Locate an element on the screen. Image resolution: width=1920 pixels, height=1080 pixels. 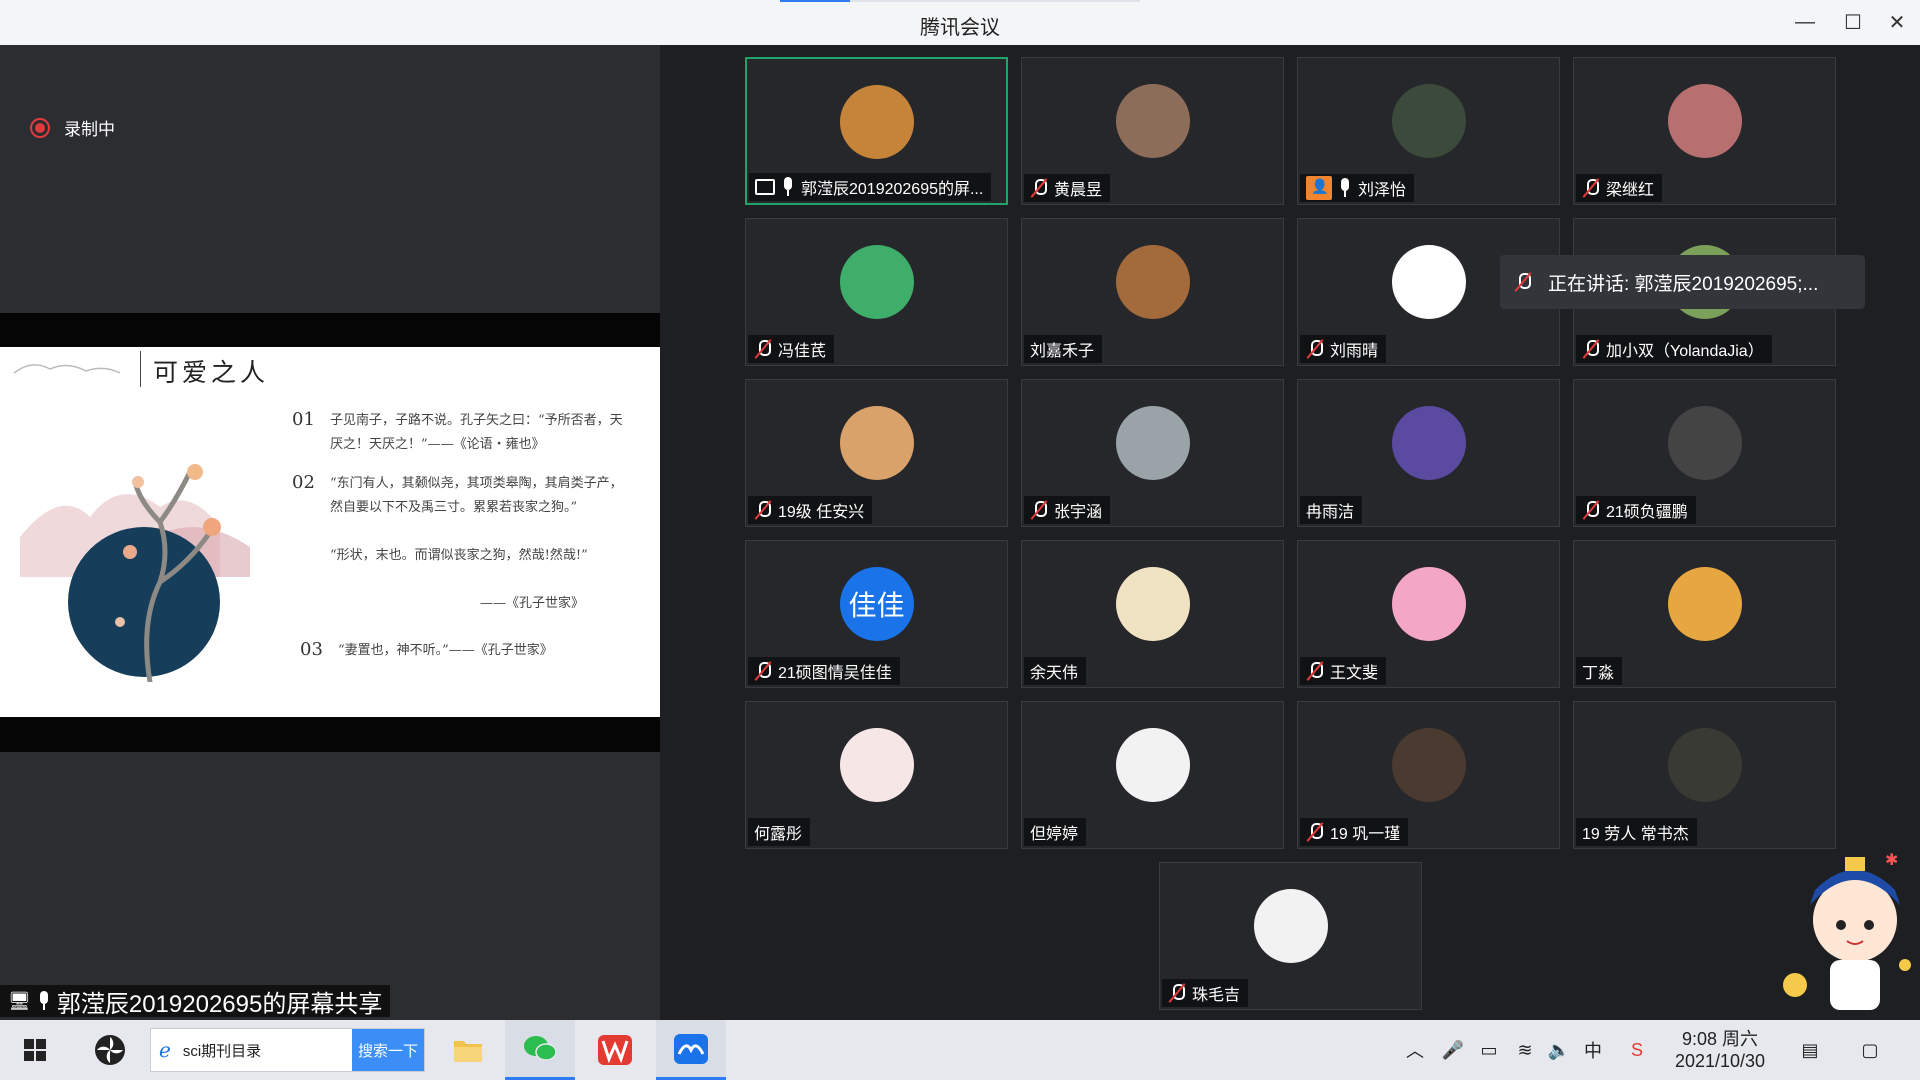
ie-icon: ℯ is located at coordinates (165, 1050).